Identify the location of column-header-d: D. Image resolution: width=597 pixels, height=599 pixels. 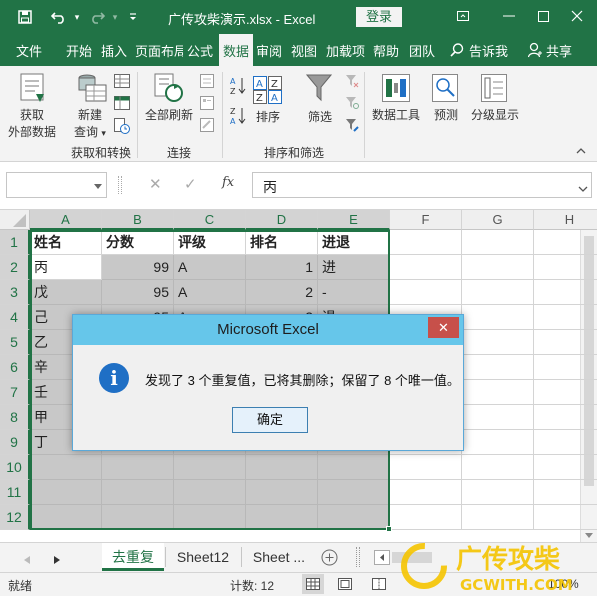
(282, 220).